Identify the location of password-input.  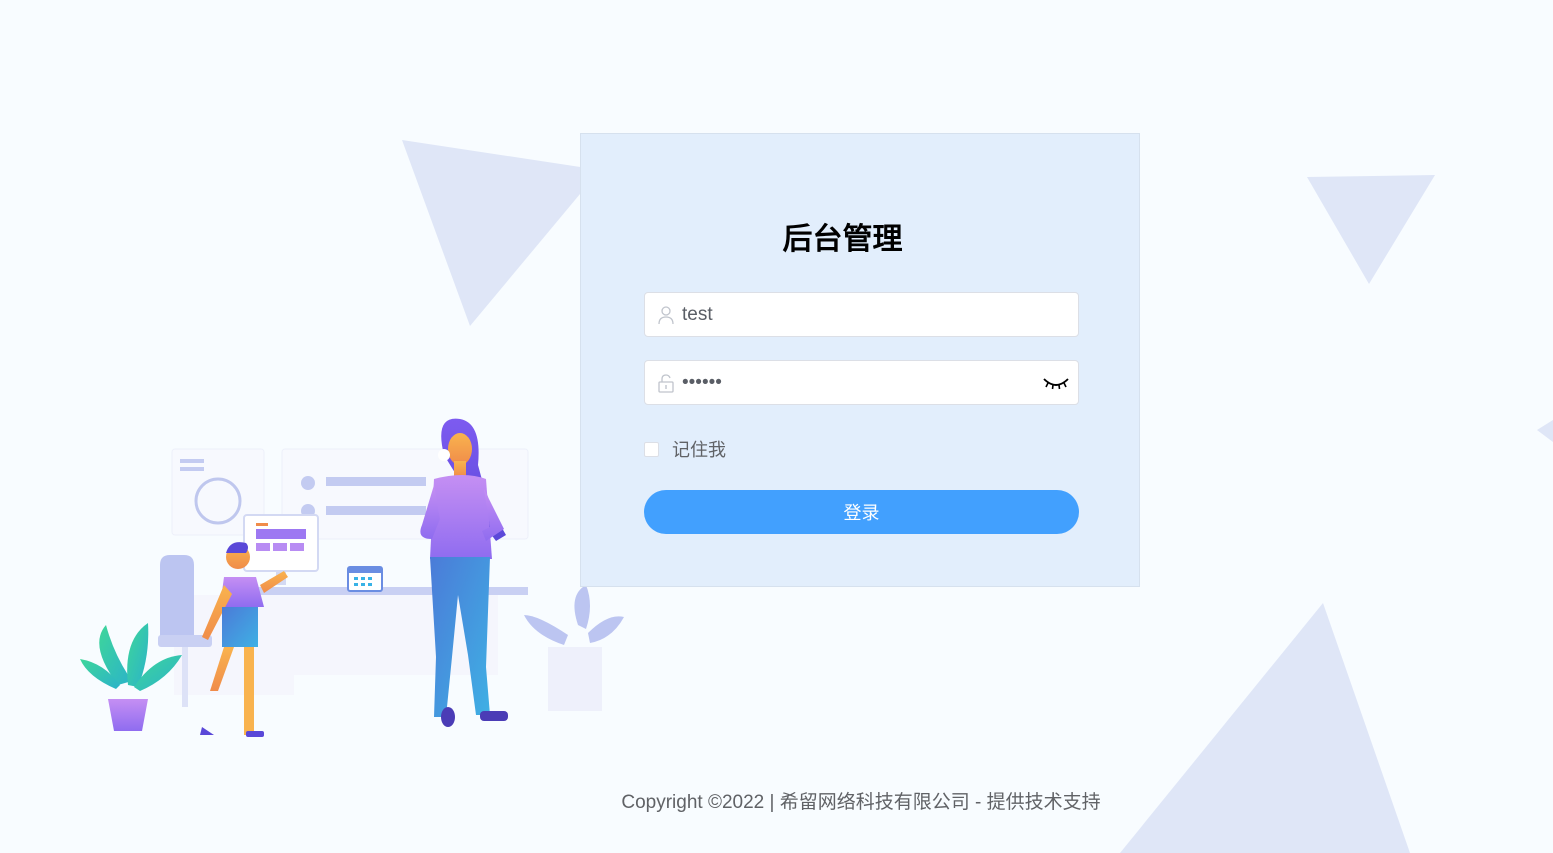
(852, 382).